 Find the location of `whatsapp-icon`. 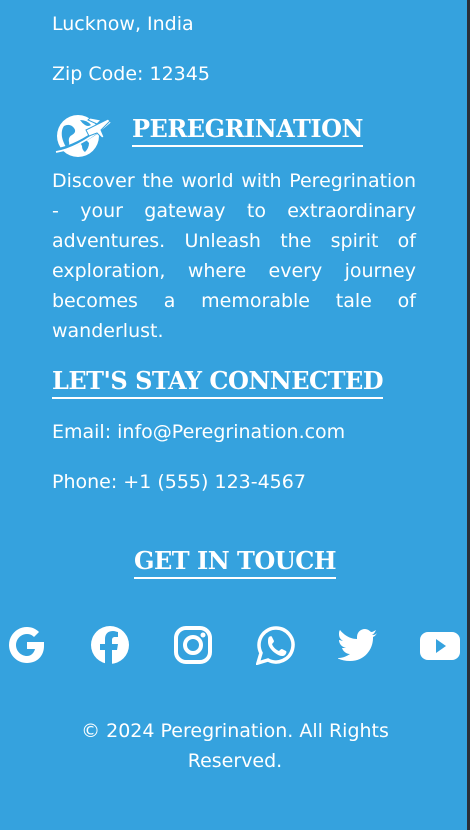

whatsapp-icon is located at coordinates (276, 645).